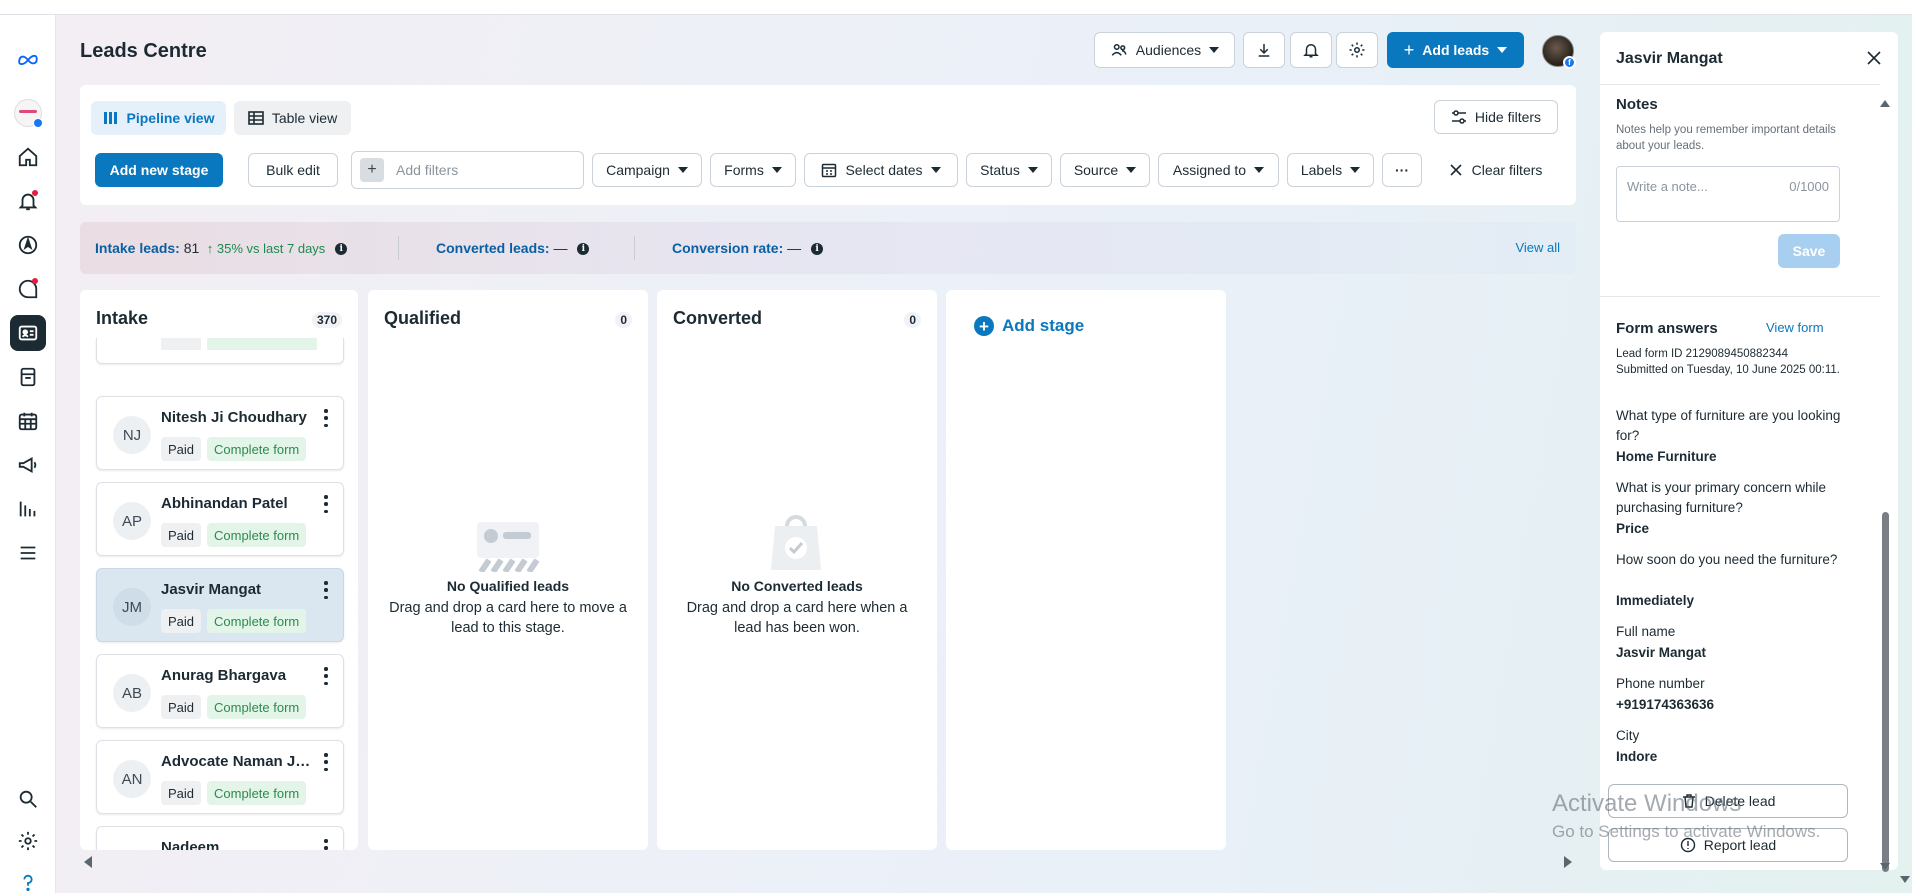  Describe the element at coordinates (122, 318) in the screenshot. I see `intake-column-title: Intake` at that location.